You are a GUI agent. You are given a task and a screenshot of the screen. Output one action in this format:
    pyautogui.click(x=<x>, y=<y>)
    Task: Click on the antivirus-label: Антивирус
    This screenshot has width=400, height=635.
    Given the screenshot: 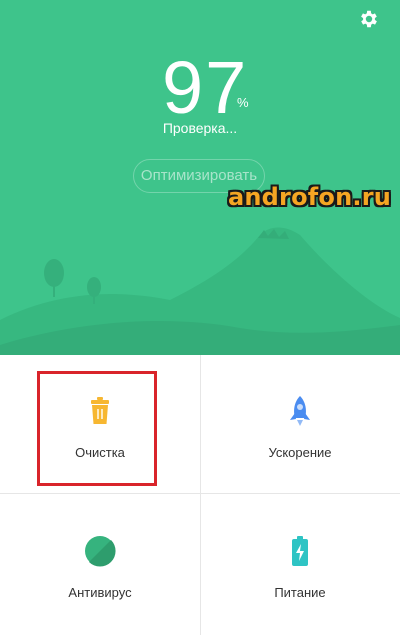 What is the action you would take?
    pyautogui.click(x=100, y=592)
    